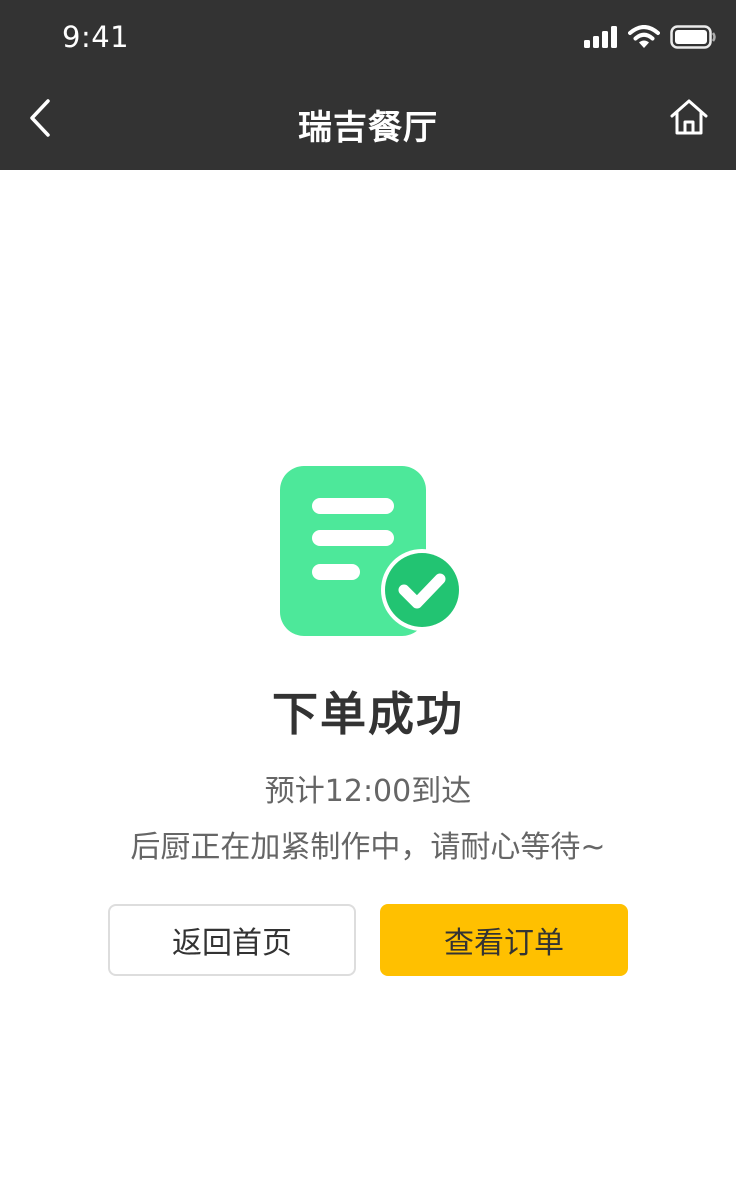 The height and width of the screenshot is (1182, 736). What do you see at coordinates (504, 940) in the screenshot?
I see `view-order-button: 查看订单` at bounding box center [504, 940].